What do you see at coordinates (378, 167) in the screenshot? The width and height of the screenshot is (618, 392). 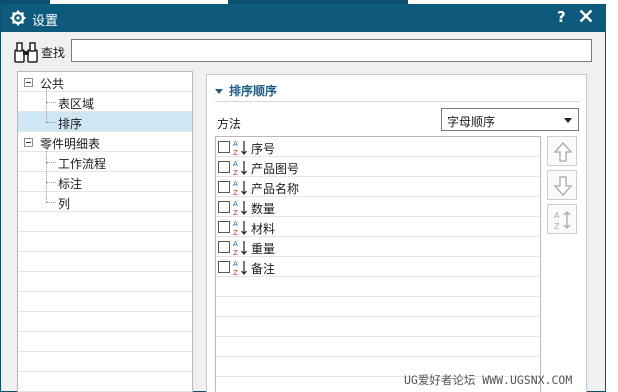 I see `list-item: AZ 产品图号` at bounding box center [378, 167].